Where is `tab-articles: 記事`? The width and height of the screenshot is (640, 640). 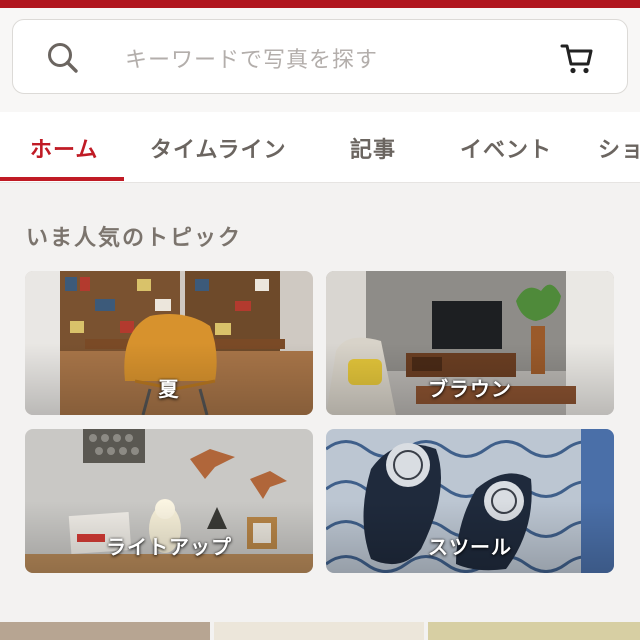
tab-articles: 記事 is located at coordinates (373, 148).